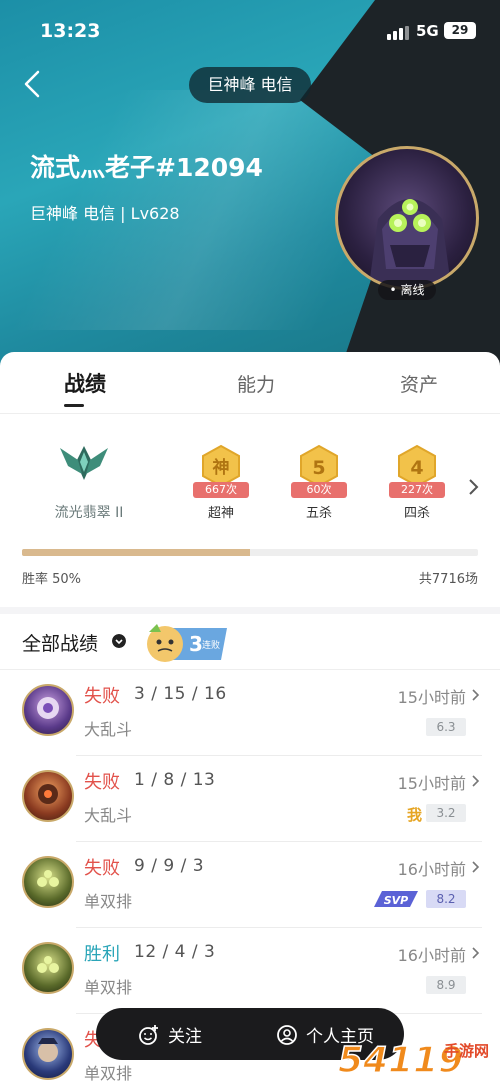  Describe the element at coordinates (318, 468) in the screenshot. I see `medal-glyph: 5` at that location.